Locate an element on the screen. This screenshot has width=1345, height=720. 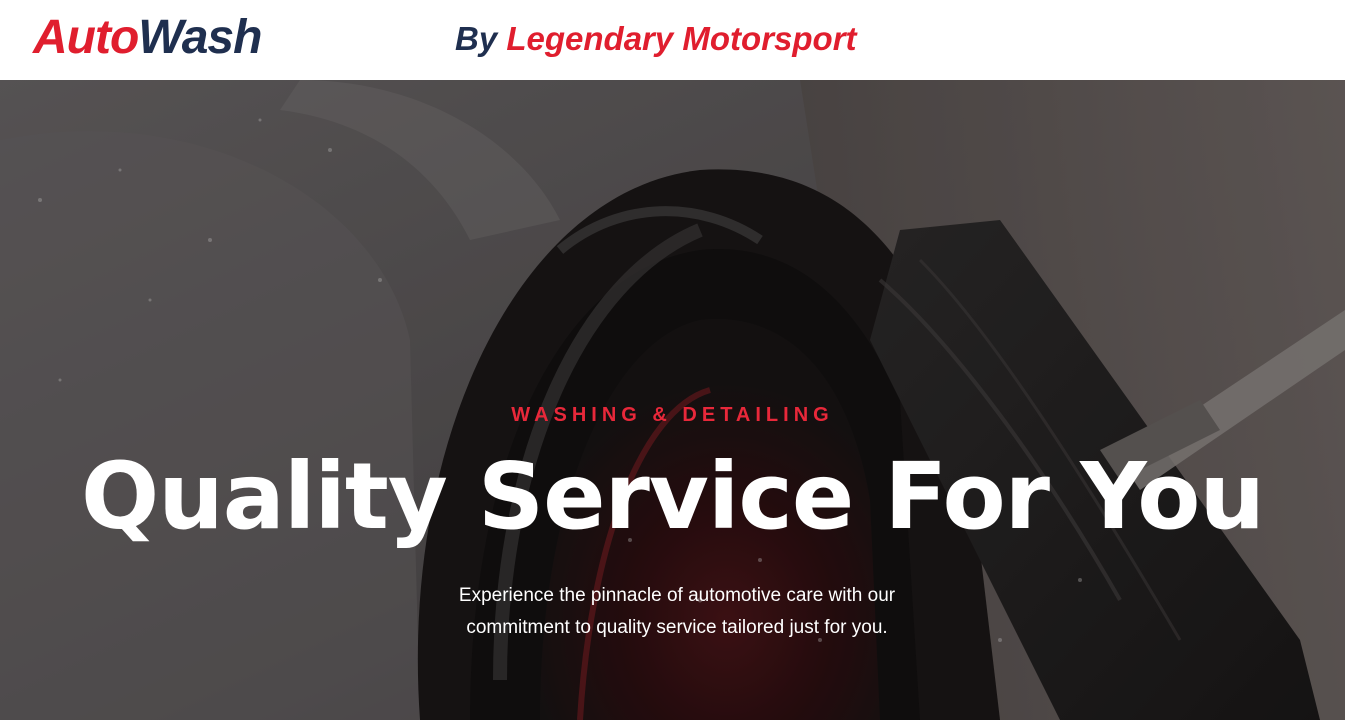
site-header: AutoWash By Legendary Motorsport is located at coordinates (672, 40).